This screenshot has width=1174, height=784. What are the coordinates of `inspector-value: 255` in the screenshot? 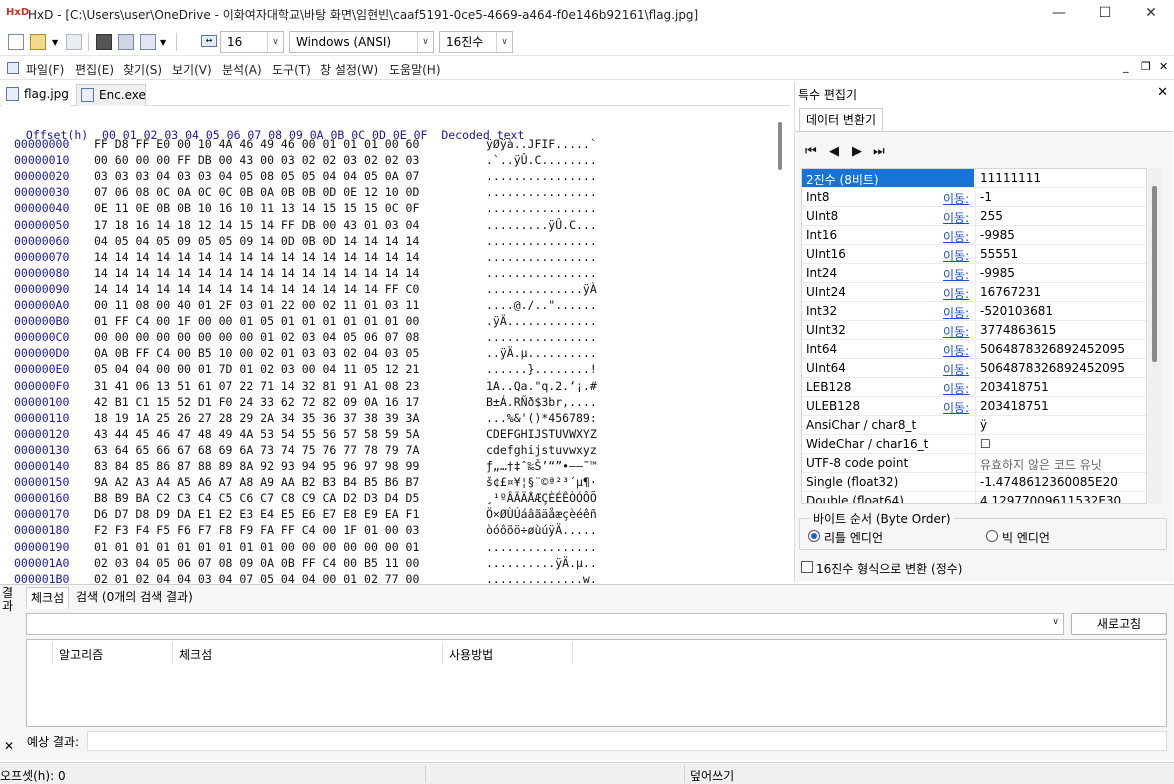 It's located at (1060, 216).